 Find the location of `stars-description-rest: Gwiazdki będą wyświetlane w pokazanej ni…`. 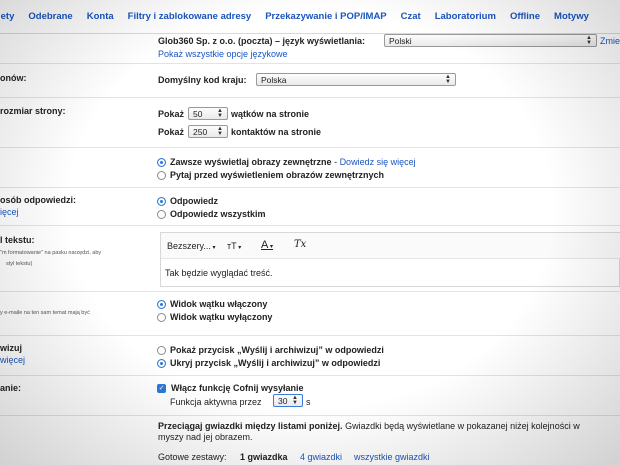

stars-description-rest: Gwiazdki będą wyświetlane w pokazanej ni… is located at coordinates (462, 426).